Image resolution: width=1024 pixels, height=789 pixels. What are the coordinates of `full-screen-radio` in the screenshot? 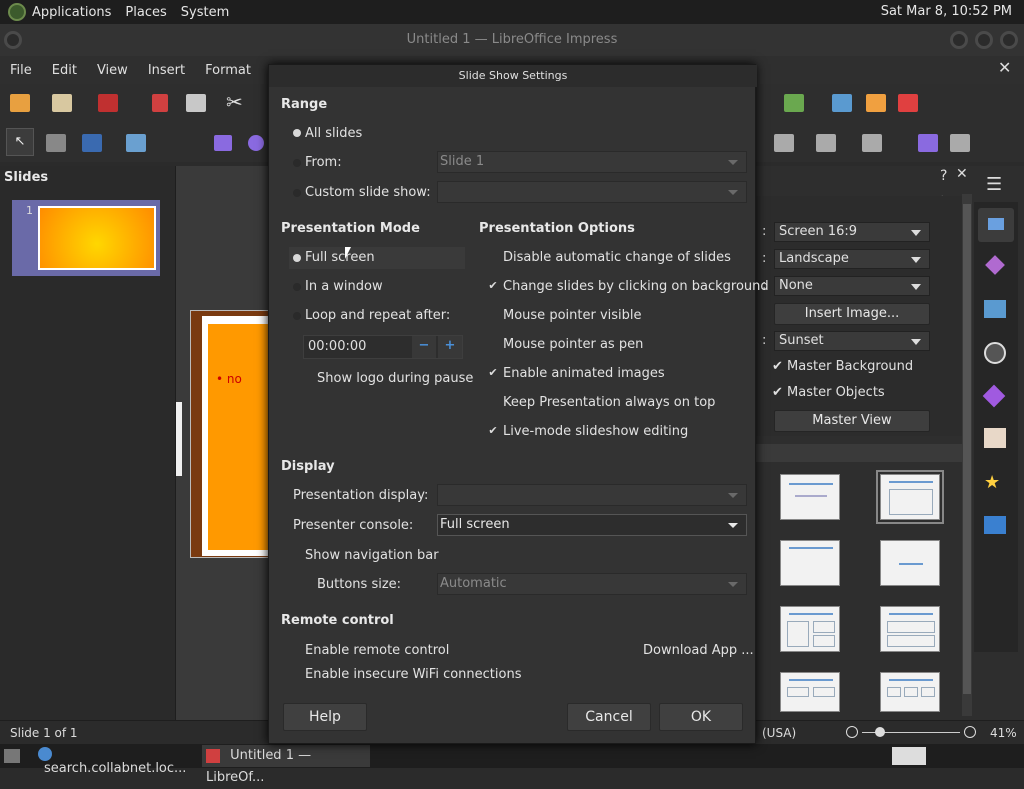 It's located at (297, 258).